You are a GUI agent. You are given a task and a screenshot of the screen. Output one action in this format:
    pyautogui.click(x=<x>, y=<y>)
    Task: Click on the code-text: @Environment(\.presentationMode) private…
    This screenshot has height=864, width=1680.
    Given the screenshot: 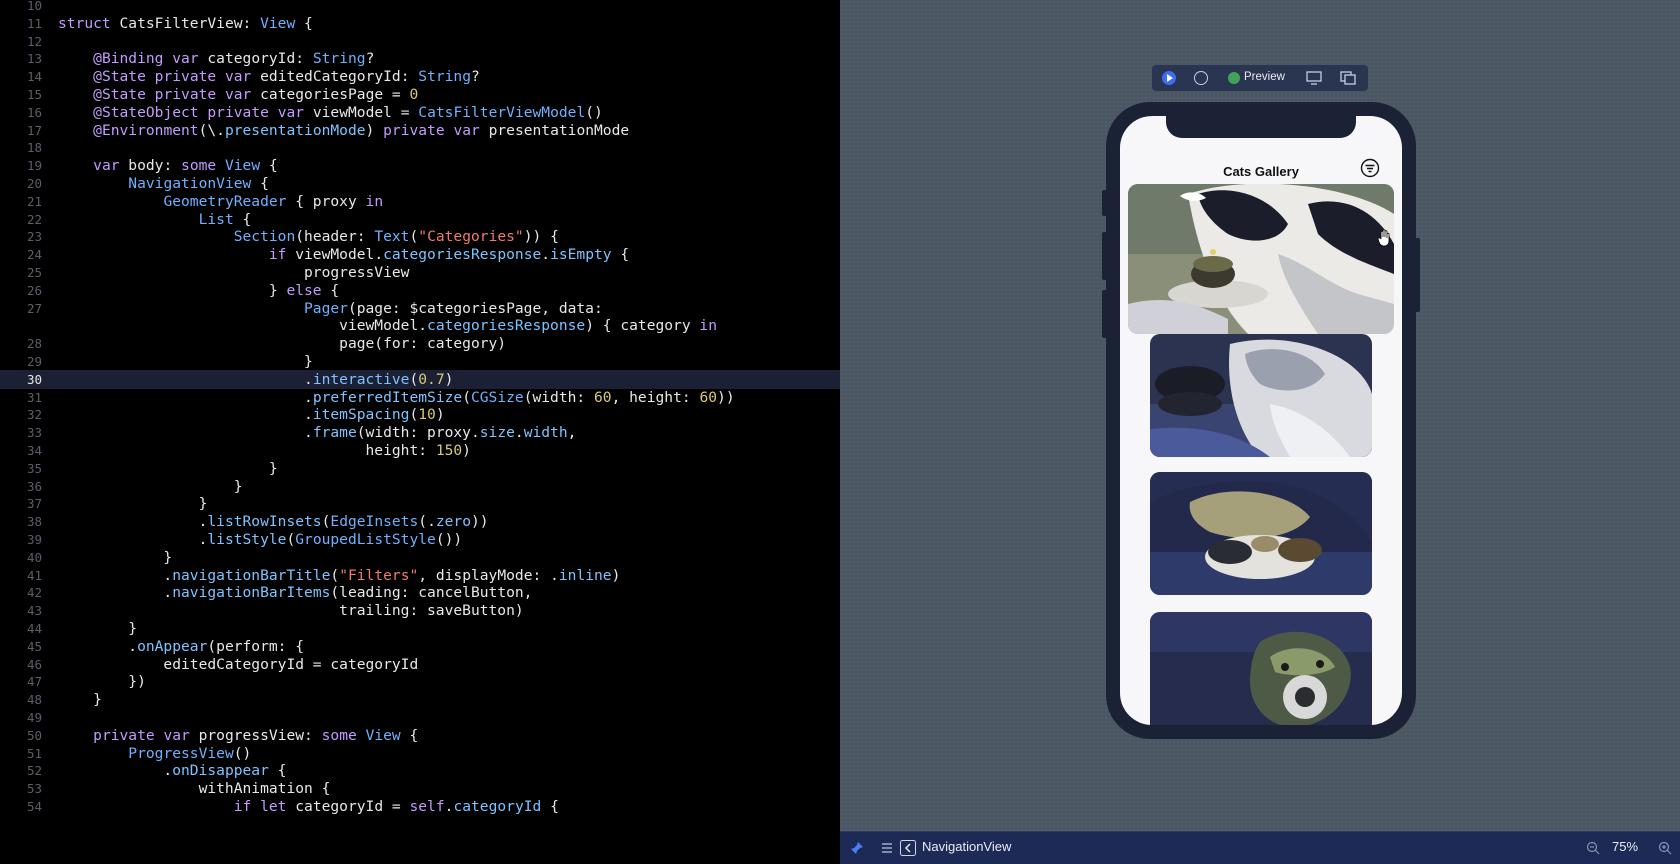 What is the action you would take?
    pyautogui.click(x=343, y=130)
    